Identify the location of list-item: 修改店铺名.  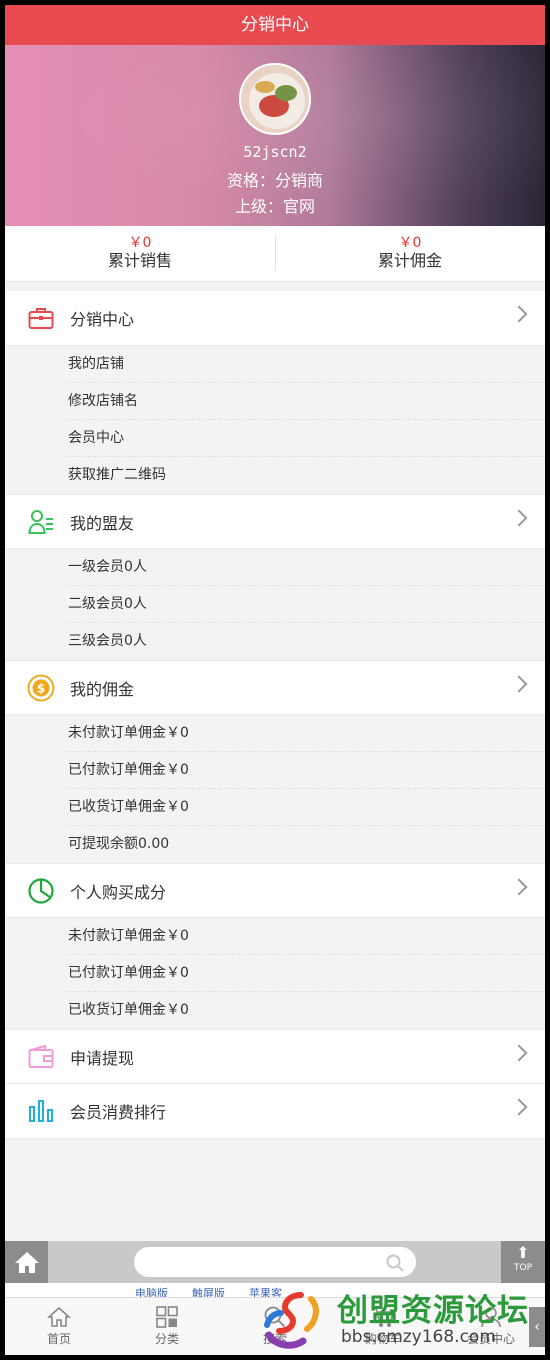
(306, 401).